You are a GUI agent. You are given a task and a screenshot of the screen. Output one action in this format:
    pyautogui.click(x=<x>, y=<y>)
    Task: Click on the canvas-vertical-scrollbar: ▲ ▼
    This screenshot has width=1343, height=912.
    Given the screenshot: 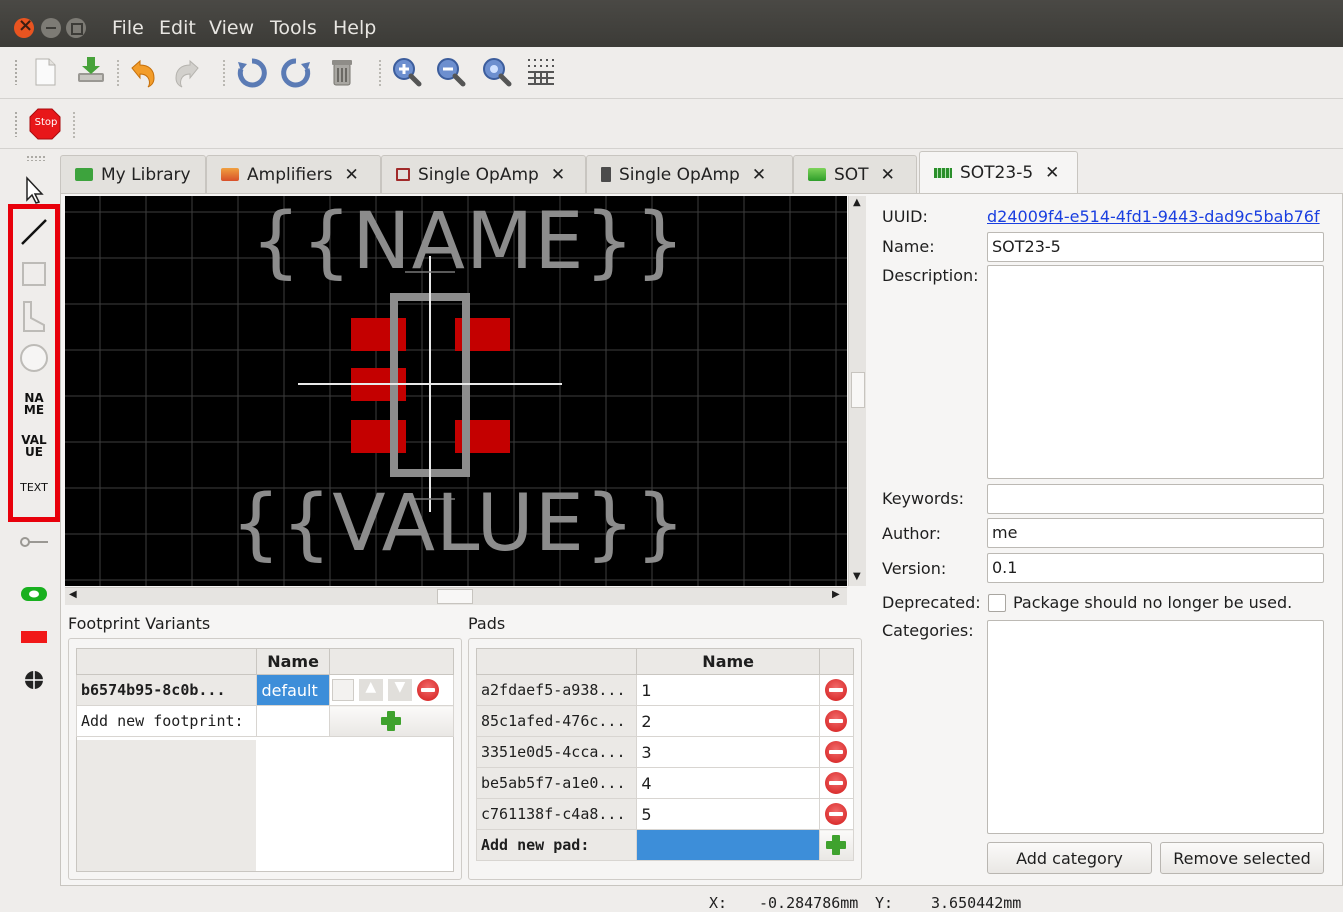 What is the action you would take?
    pyautogui.click(x=857, y=391)
    